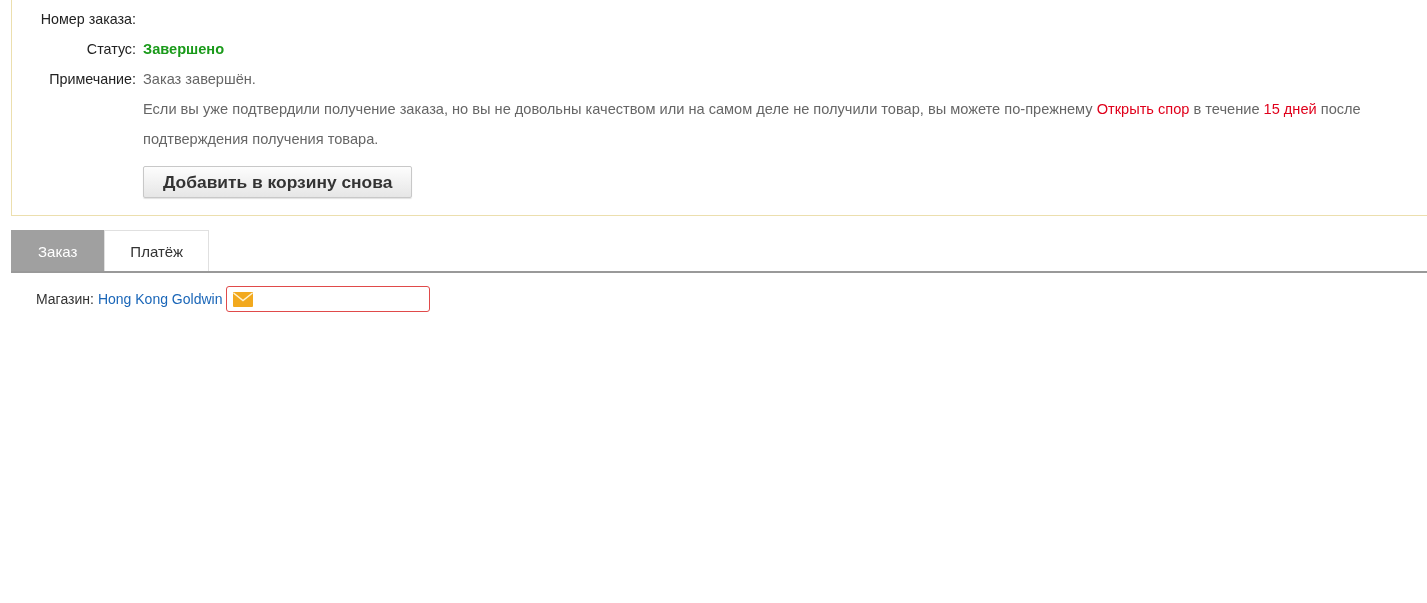  I want to click on message-button, so click(328, 299).